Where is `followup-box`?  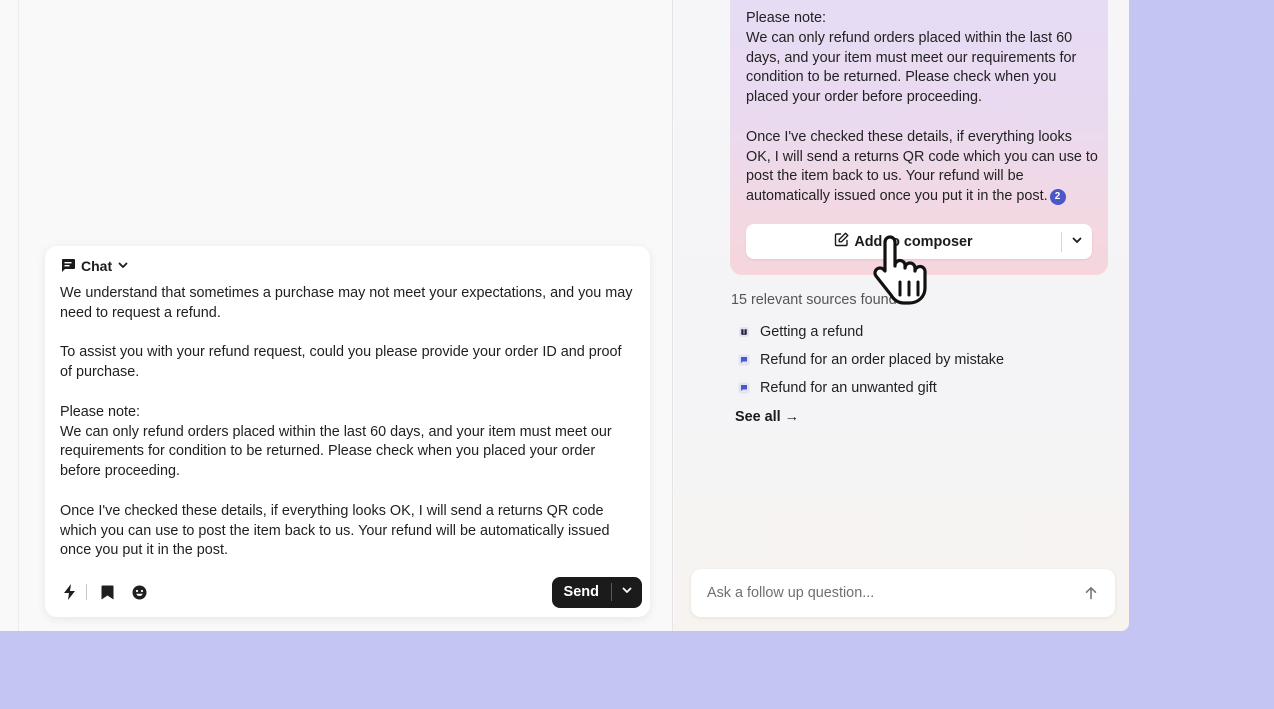
followup-box is located at coordinates (903, 593).